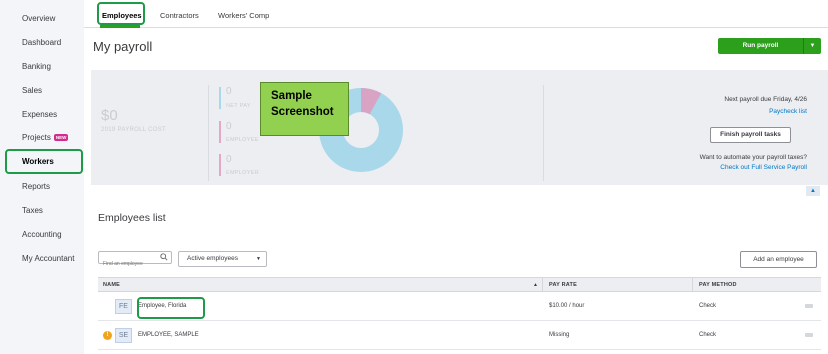 The width and height of the screenshot is (828, 354). Describe the element at coordinates (123, 335) in the screenshot. I see `avatar: SE` at that location.